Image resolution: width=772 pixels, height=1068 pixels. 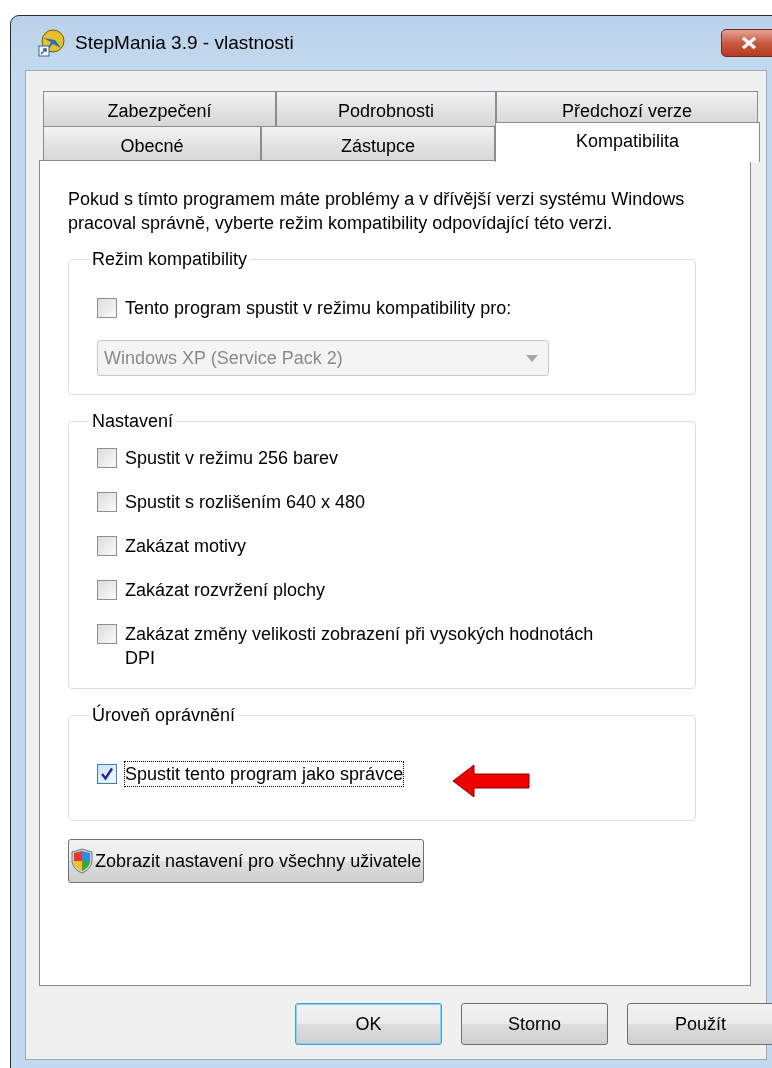 What do you see at coordinates (159, 108) in the screenshot?
I see `tab: Zabezpečení` at bounding box center [159, 108].